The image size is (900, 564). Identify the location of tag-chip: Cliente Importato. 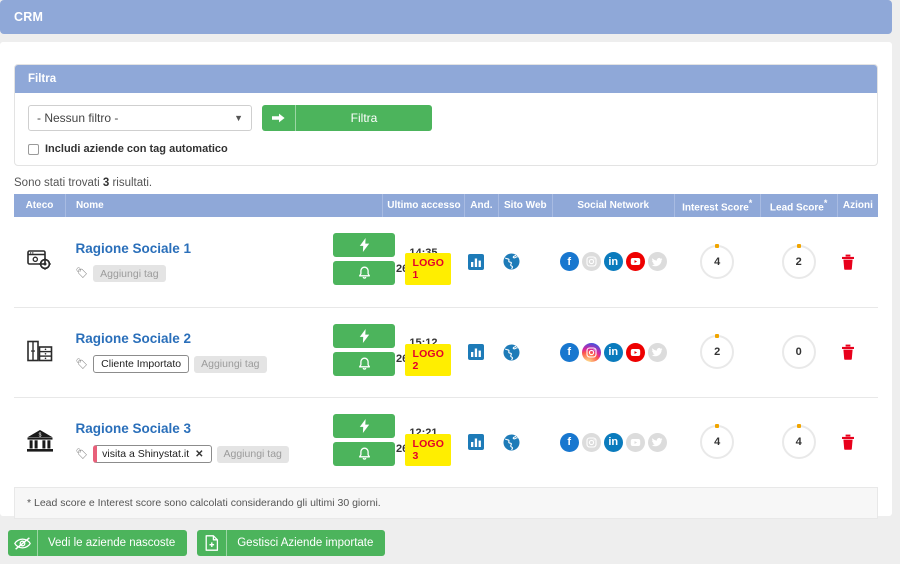
(141, 364).